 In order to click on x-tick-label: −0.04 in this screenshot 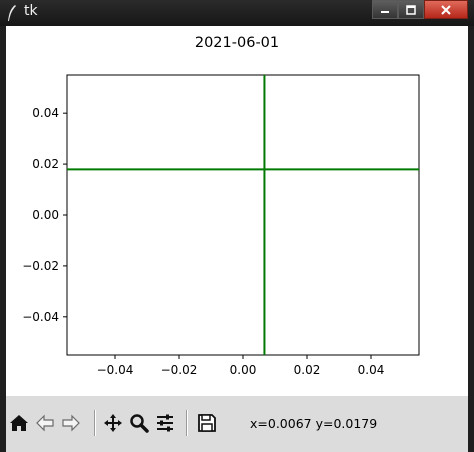, I will do `click(115, 370)`.